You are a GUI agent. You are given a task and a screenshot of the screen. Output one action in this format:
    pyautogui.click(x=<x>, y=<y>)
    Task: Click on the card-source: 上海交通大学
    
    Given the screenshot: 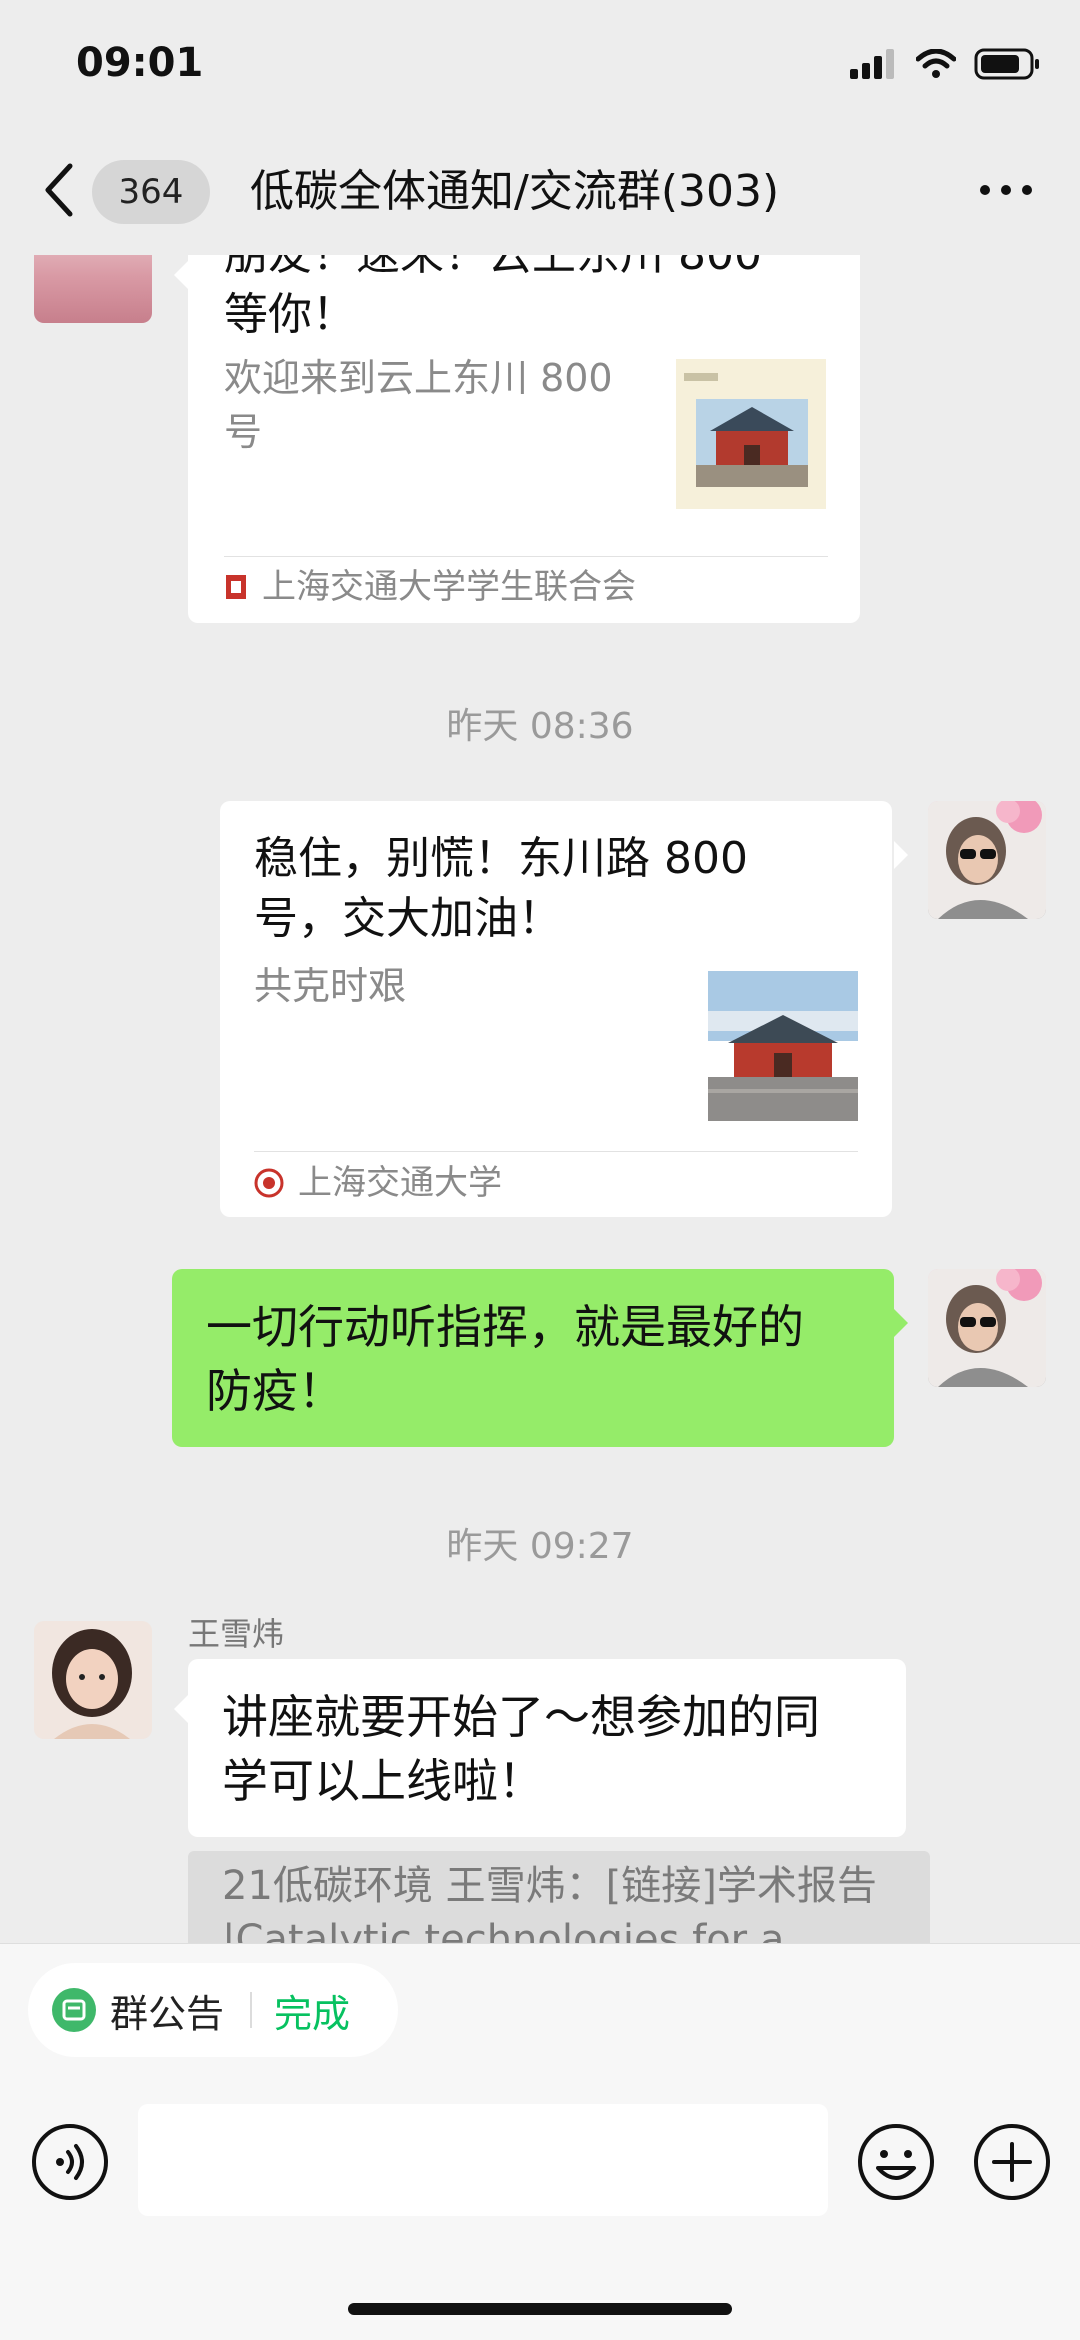 What is the action you would take?
    pyautogui.click(x=378, y=1183)
    